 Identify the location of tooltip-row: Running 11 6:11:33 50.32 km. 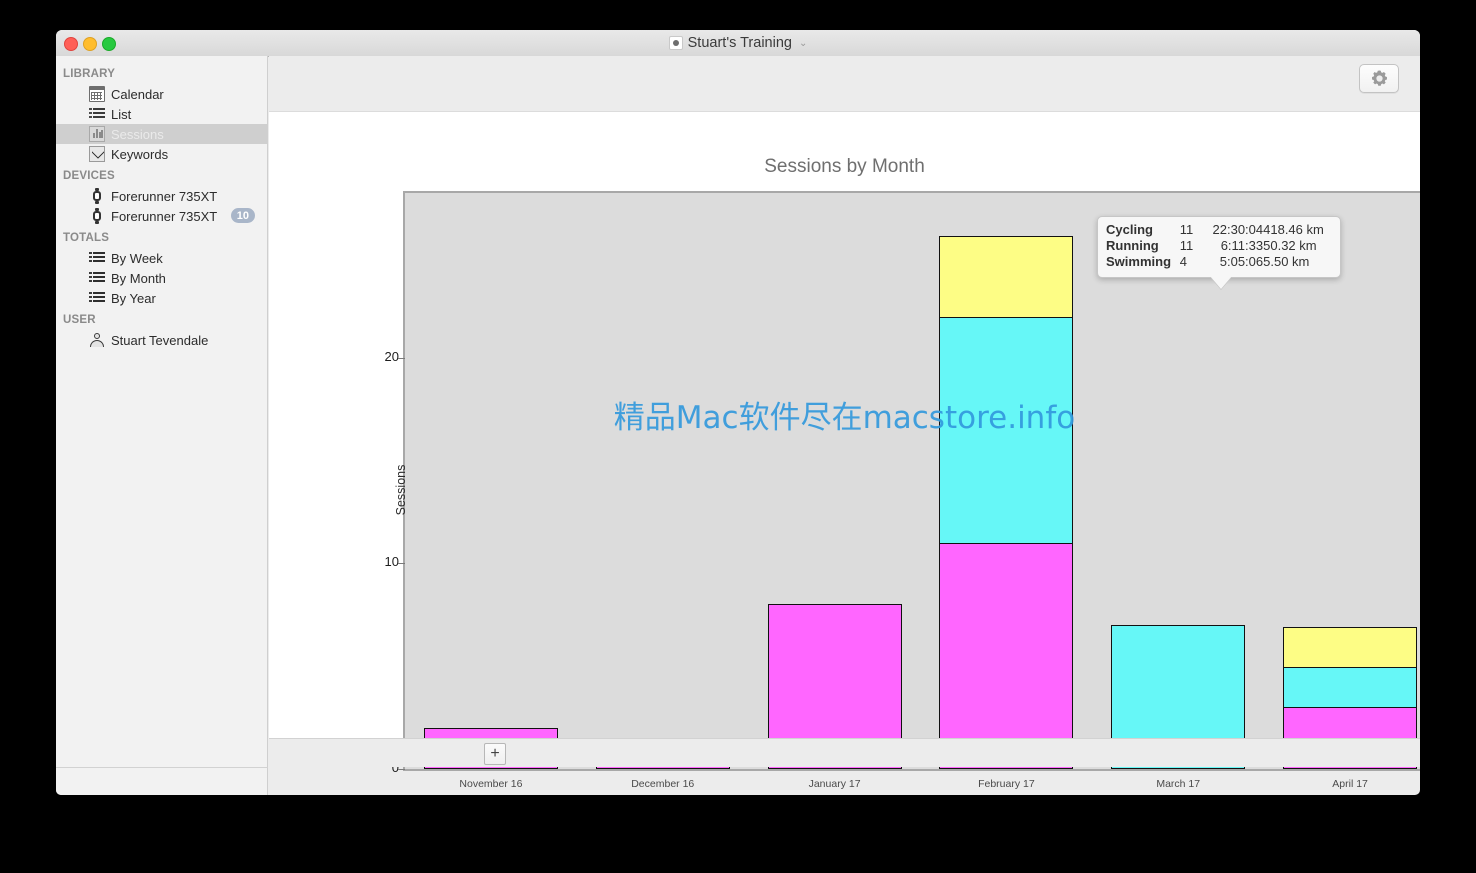
(1219, 246).